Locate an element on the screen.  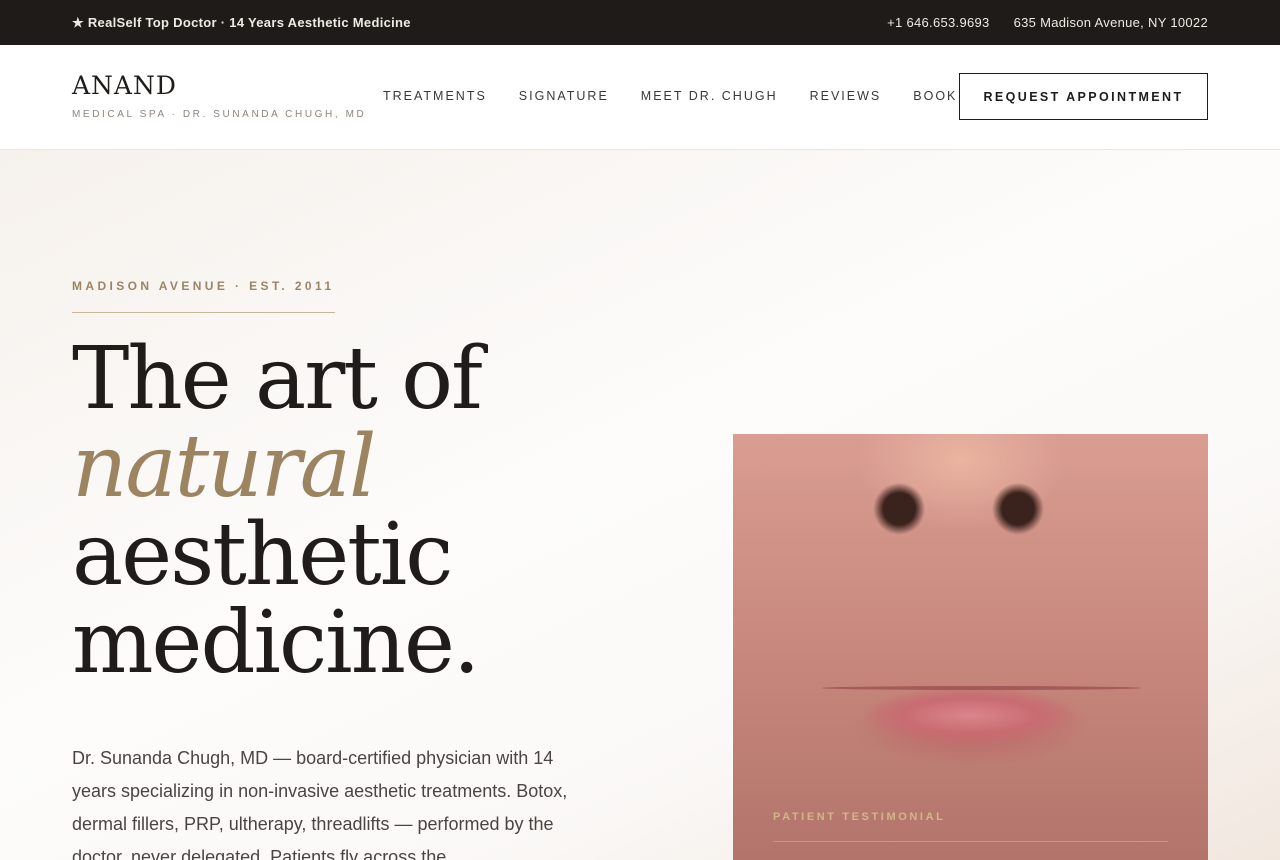
headline-accent: natural is located at coordinates (224, 467).